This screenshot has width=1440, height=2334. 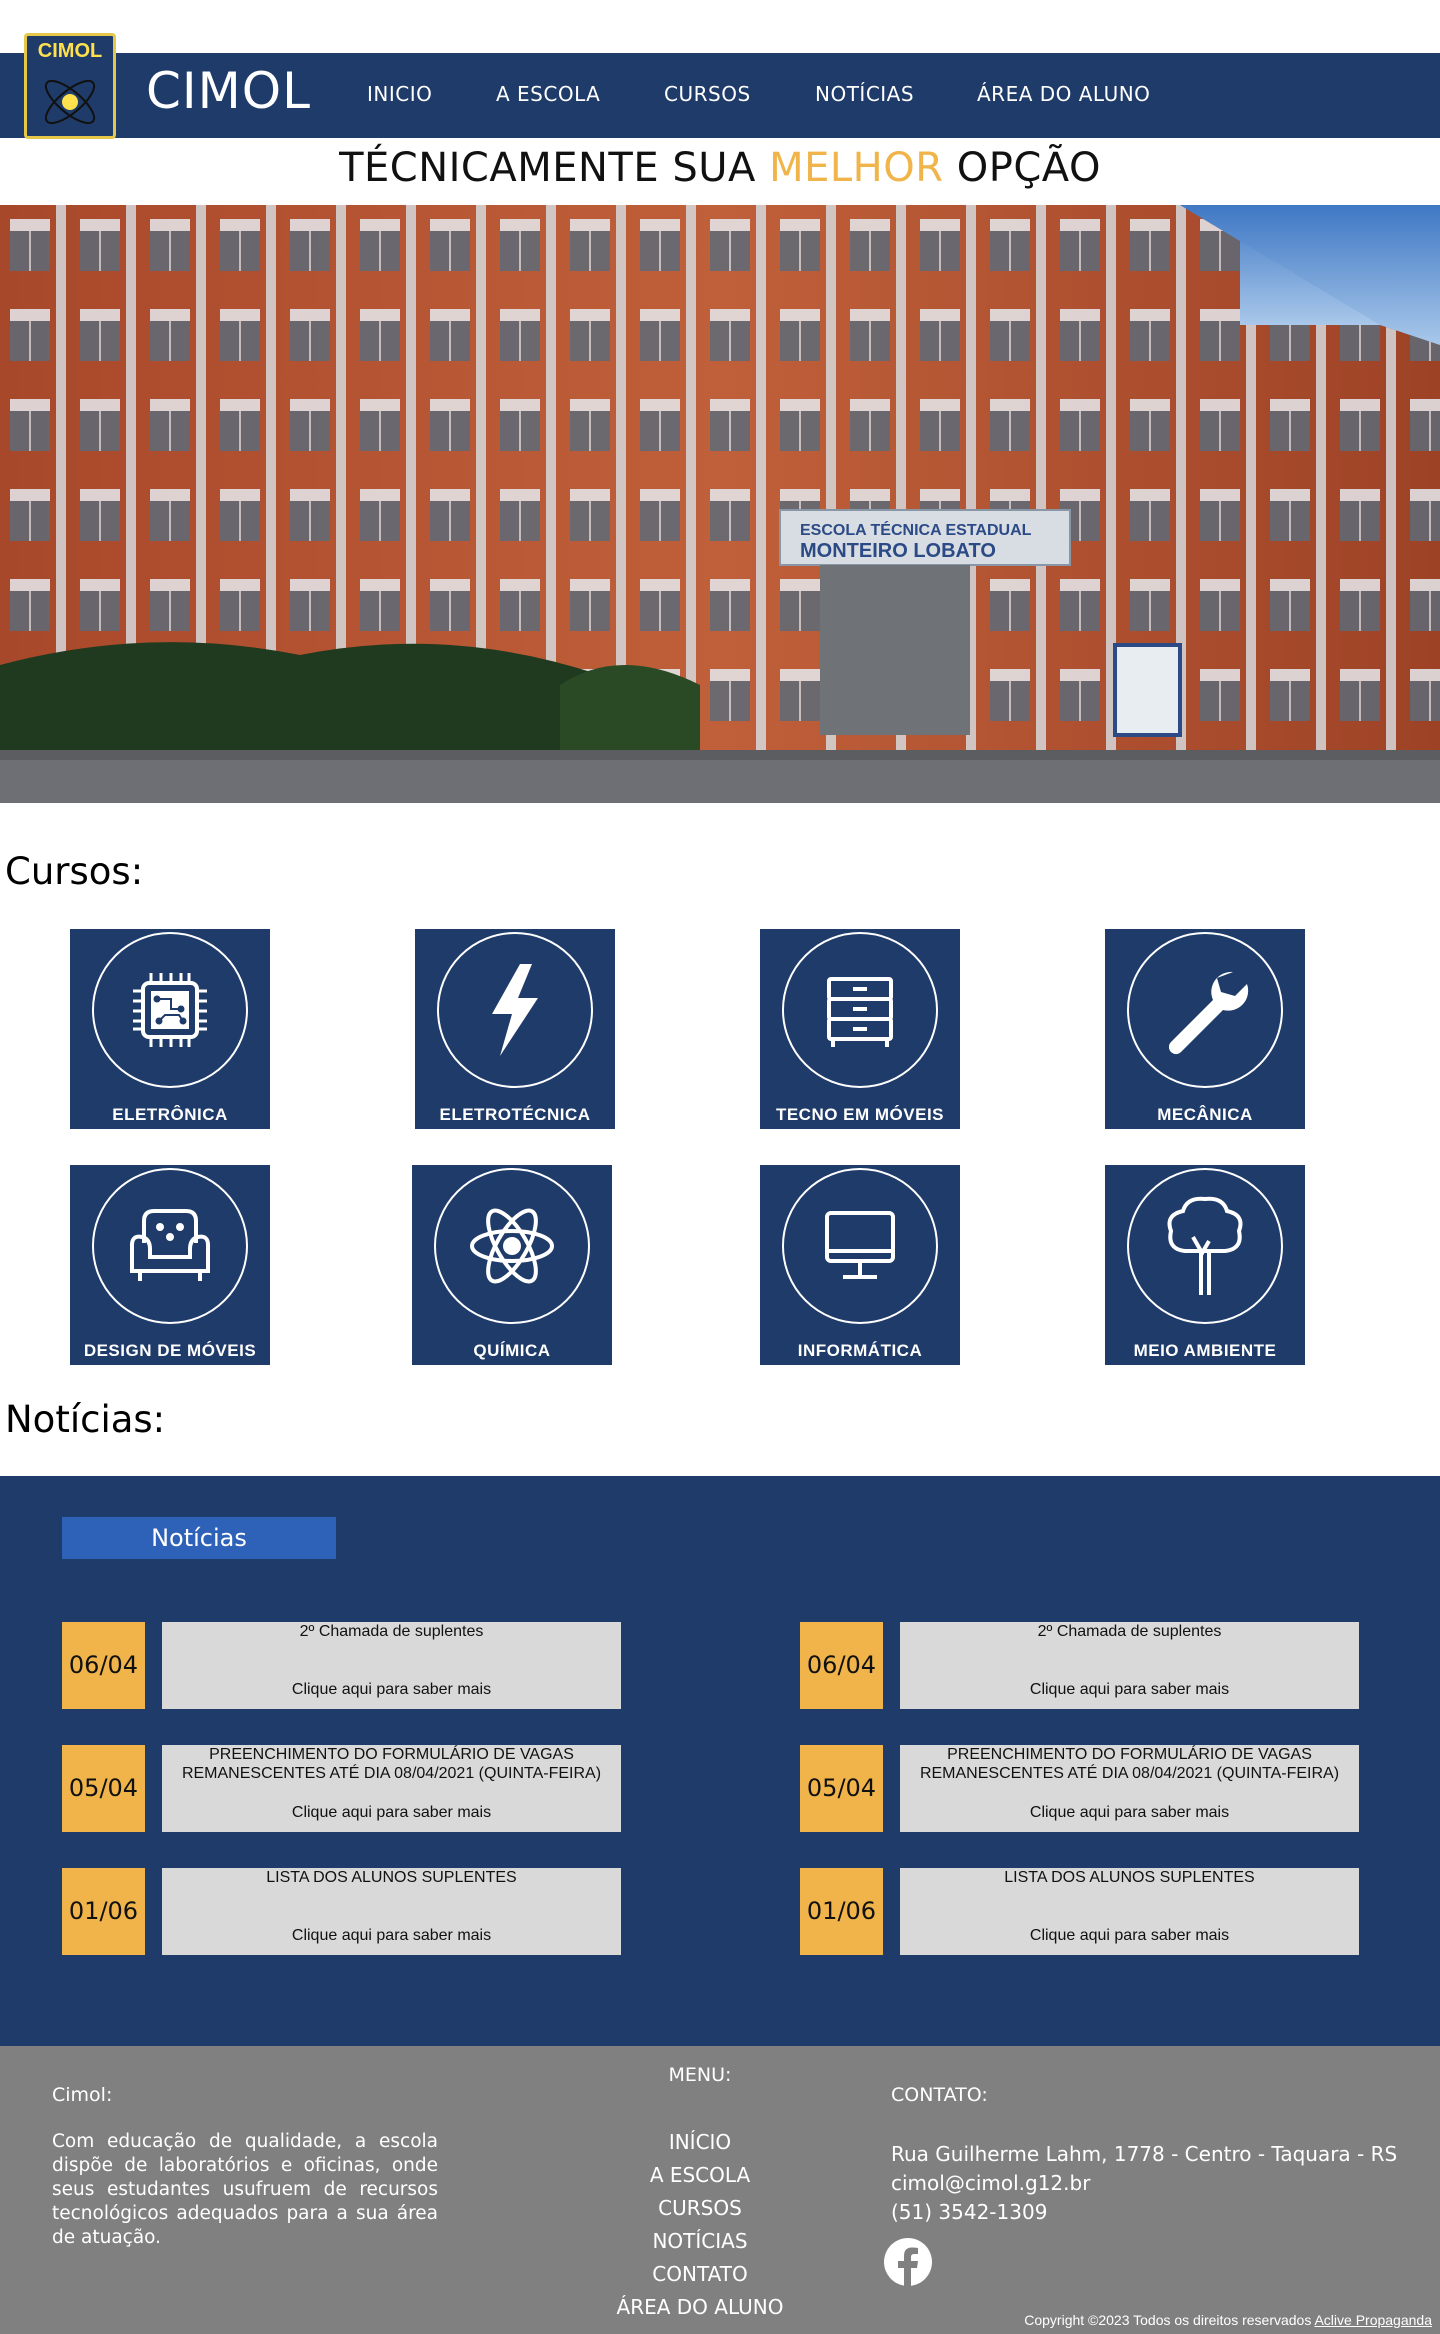 I want to click on course-eletrotecnica: ELETROTÉCNICA, so click(x=515, y=1029).